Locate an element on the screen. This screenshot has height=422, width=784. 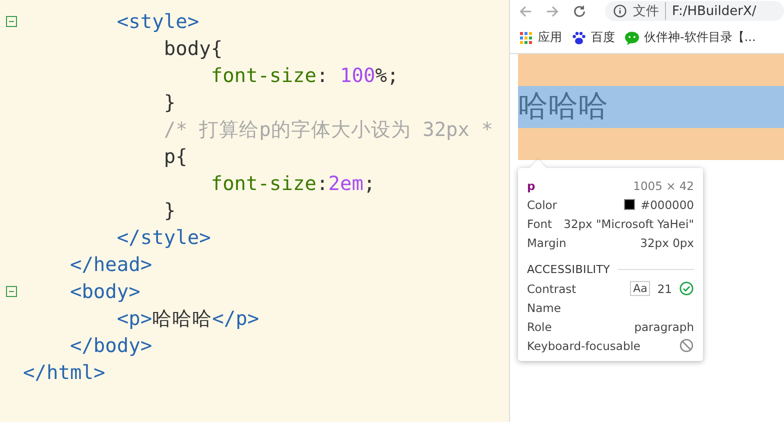
css-selector: body{ is located at coordinates (193, 48).